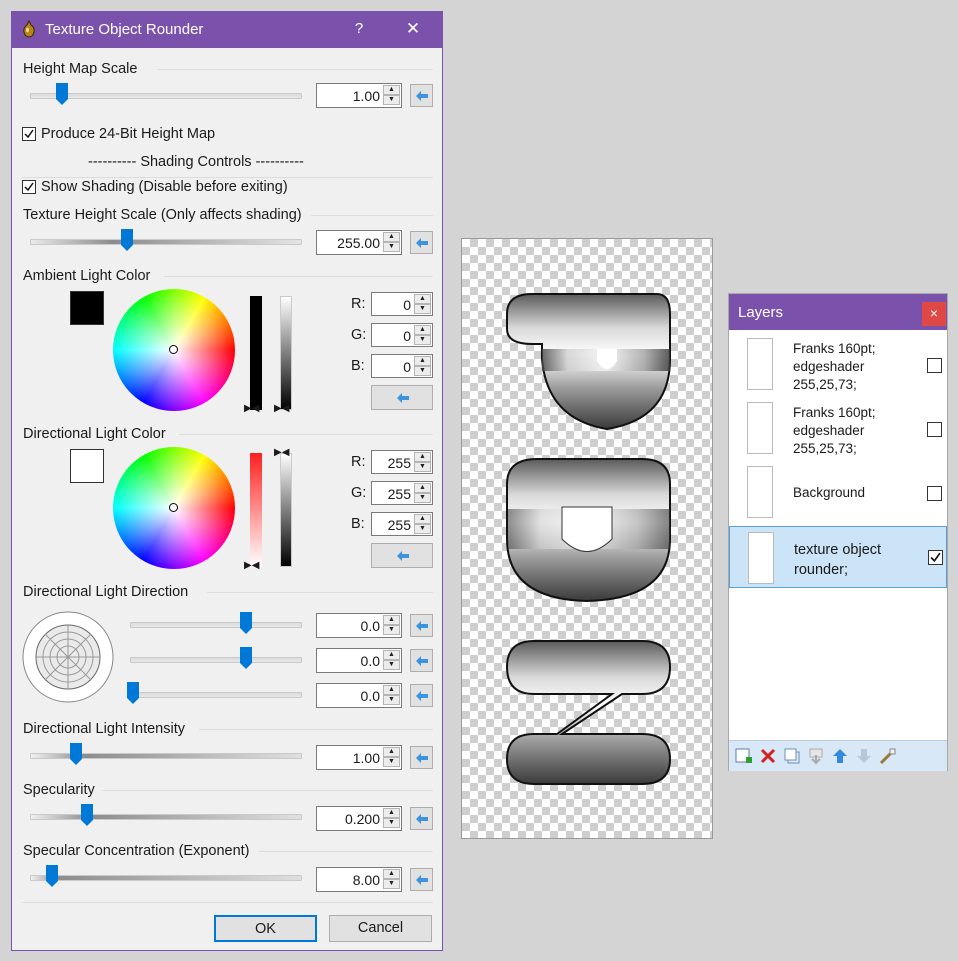 The width and height of the screenshot is (958, 961). What do you see at coordinates (216, 695) in the screenshot?
I see `direction-z-slider` at bounding box center [216, 695].